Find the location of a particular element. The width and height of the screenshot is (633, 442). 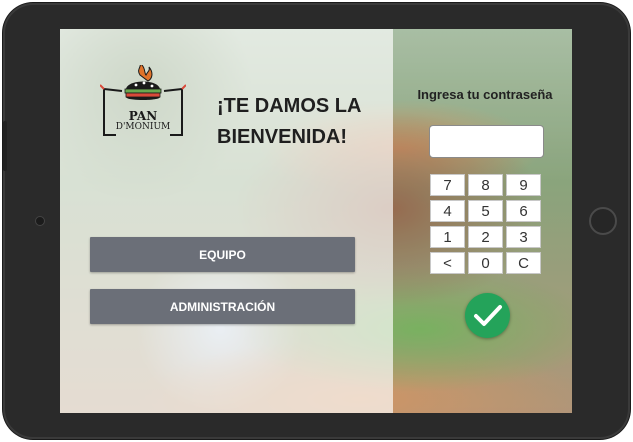

key-0: 0 is located at coordinates (485, 263).